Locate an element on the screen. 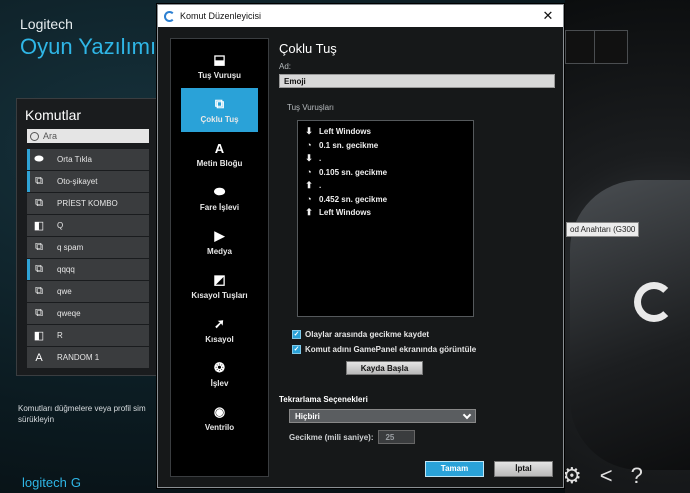  sidebar-item: ◩ Kısayol Tuşları is located at coordinates (219, 286).